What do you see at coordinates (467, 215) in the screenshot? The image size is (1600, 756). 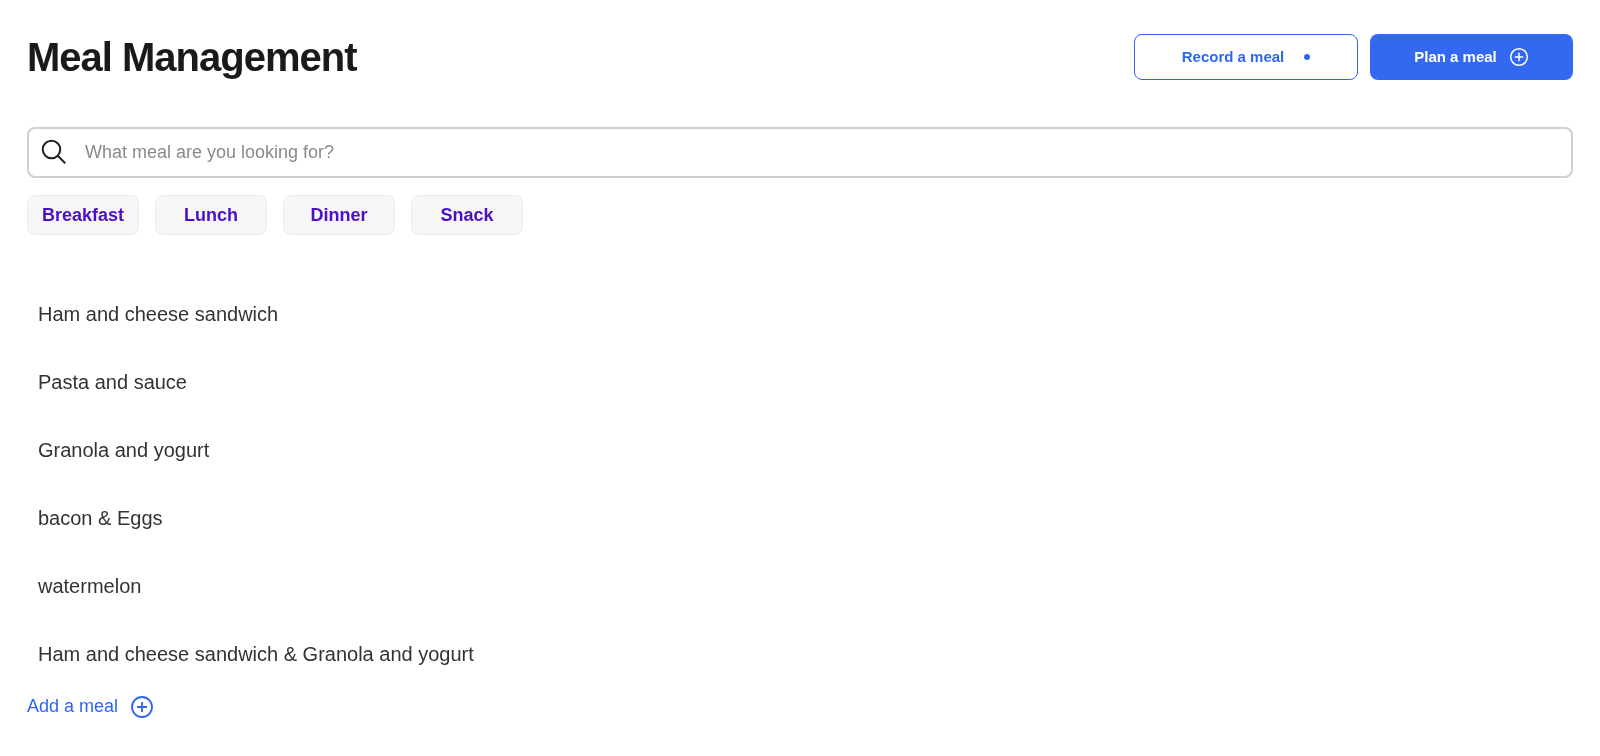 I see `filter-chip: Snack` at bounding box center [467, 215].